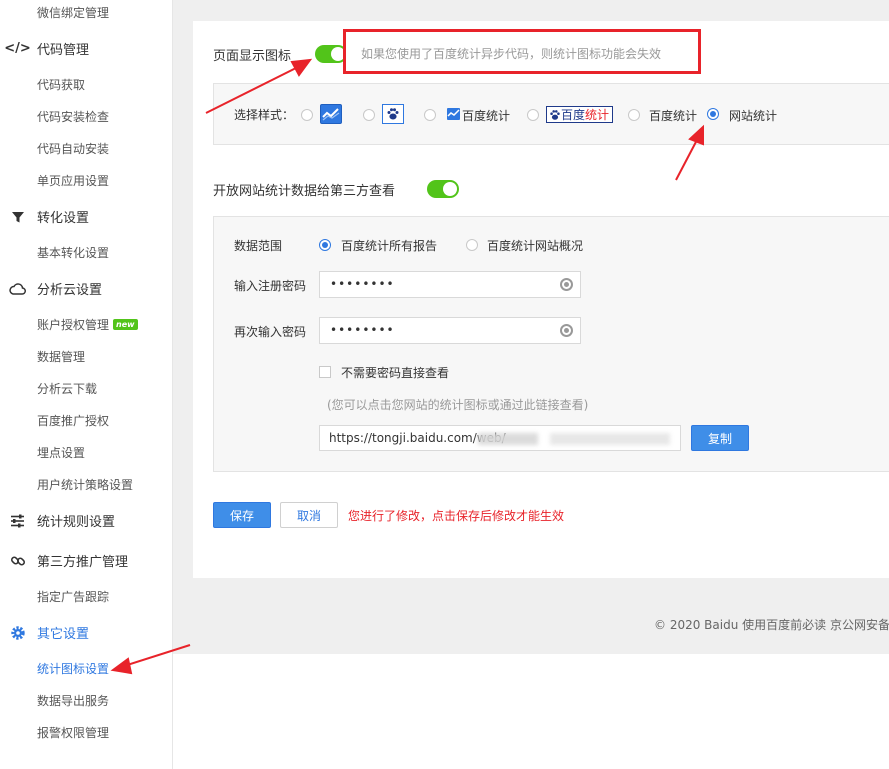 This screenshot has width=889, height=769. I want to click on style-label: 选择样式：, so click(264, 115).